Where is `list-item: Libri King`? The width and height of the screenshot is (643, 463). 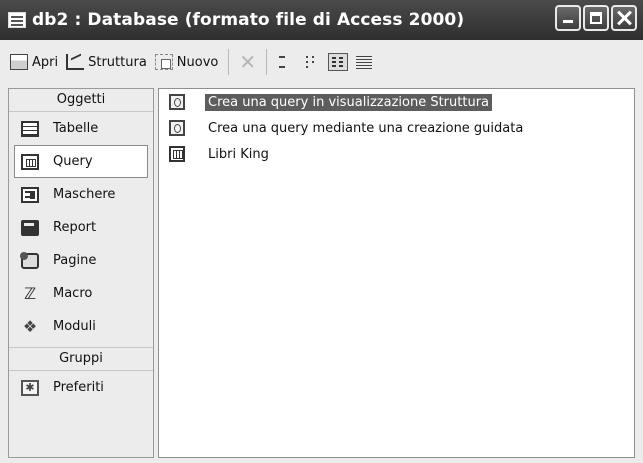
list-item: Libri King is located at coordinates (396, 154).